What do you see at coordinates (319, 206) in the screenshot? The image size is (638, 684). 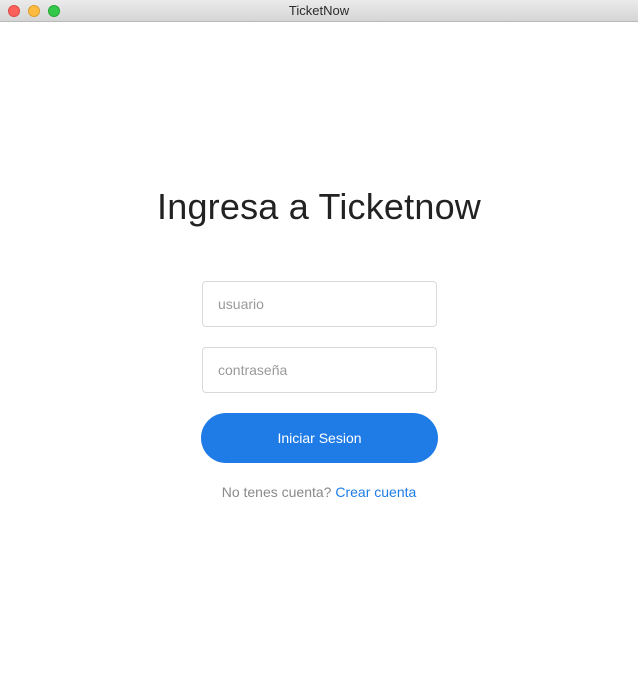 I see `page-title: Ingresa a Ticketnow` at bounding box center [319, 206].